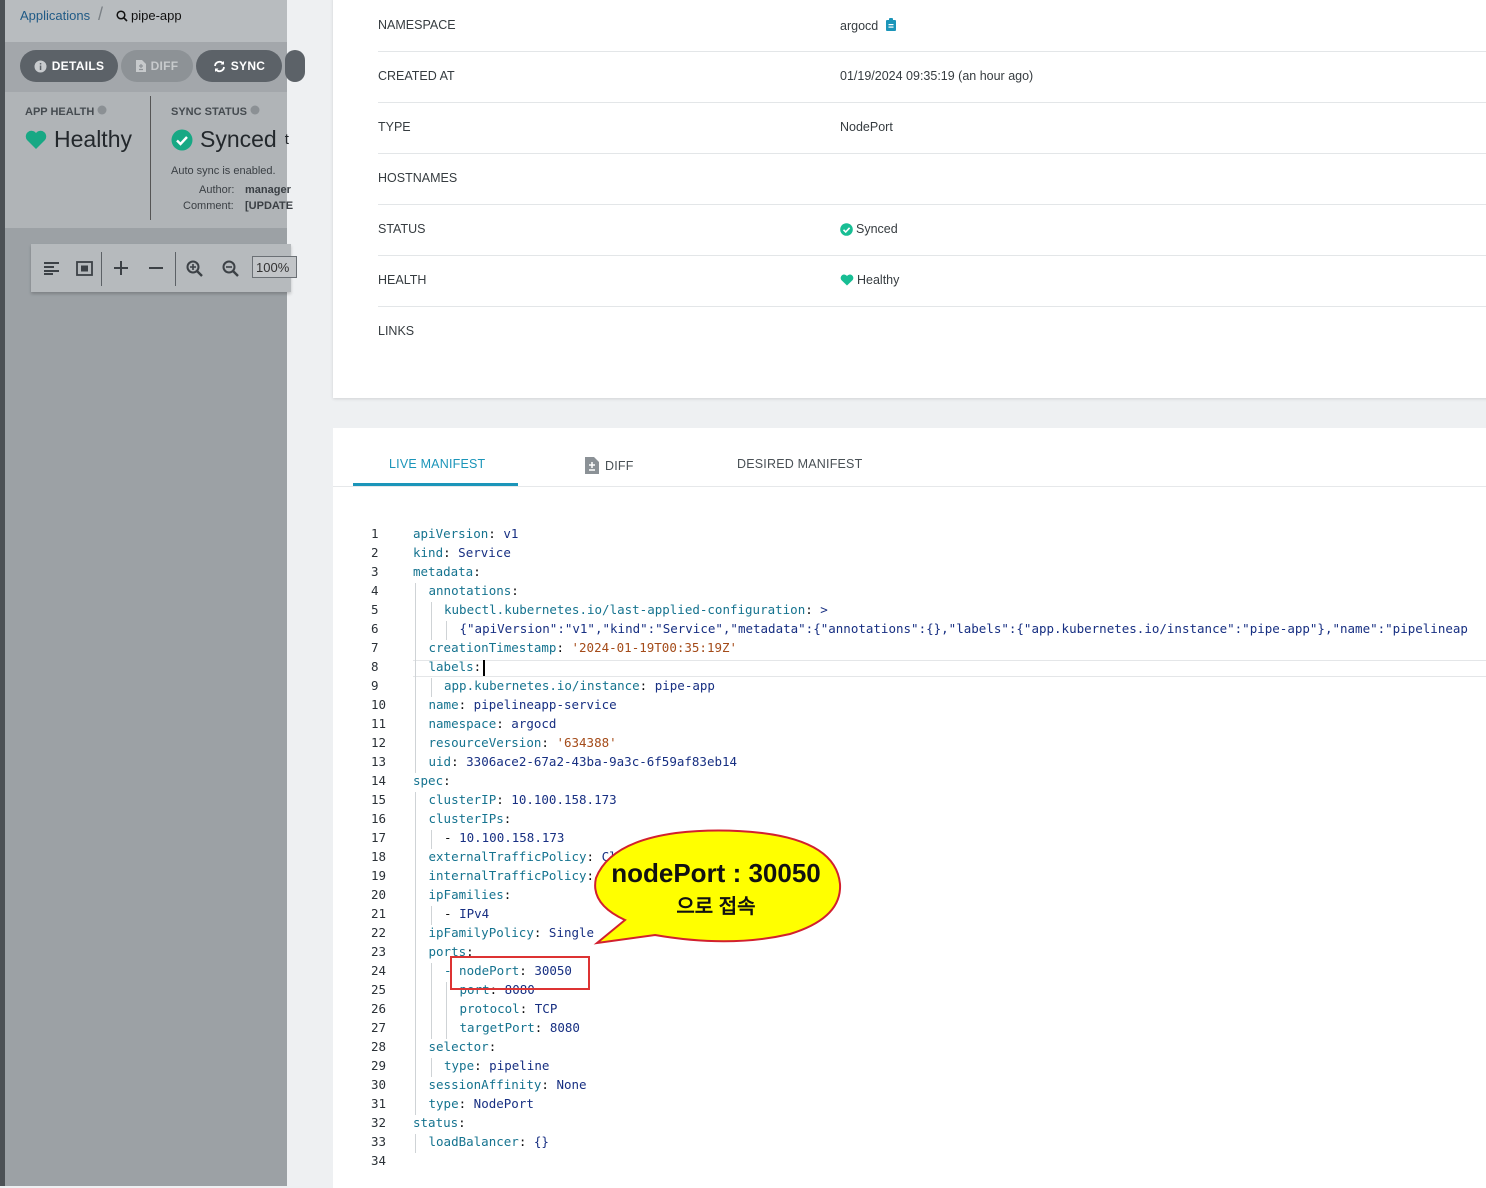  I want to click on yaml-key: clusterIP, so click(462, 799).